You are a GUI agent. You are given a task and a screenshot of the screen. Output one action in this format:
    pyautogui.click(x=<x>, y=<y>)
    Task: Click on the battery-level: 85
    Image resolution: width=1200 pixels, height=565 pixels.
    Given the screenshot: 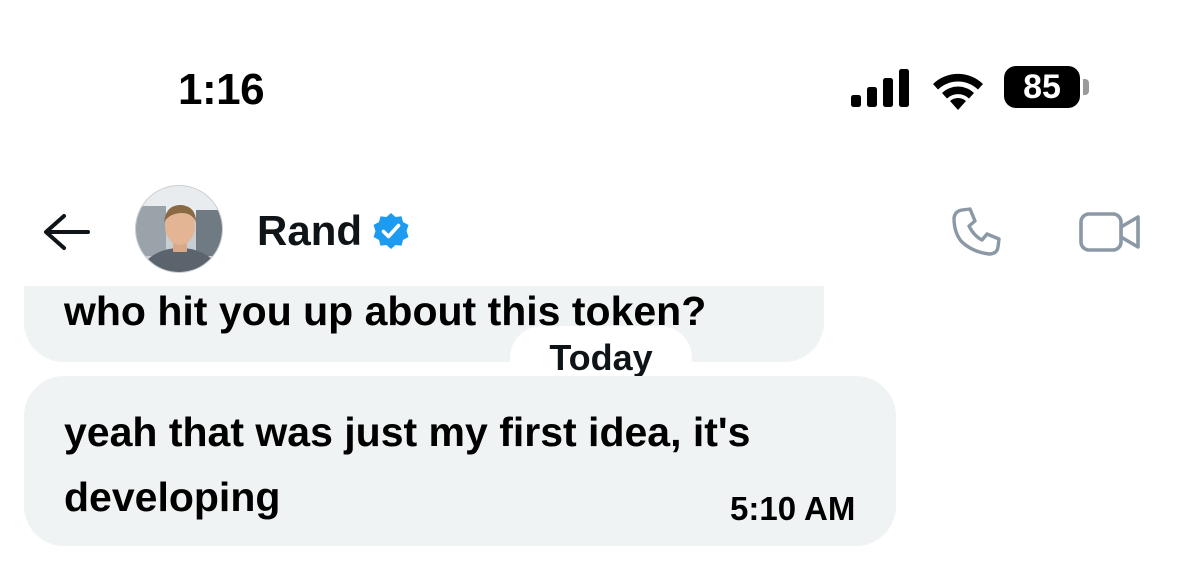 What is the action you would take?
    pyautogui.click(x=1042, y=87)
    